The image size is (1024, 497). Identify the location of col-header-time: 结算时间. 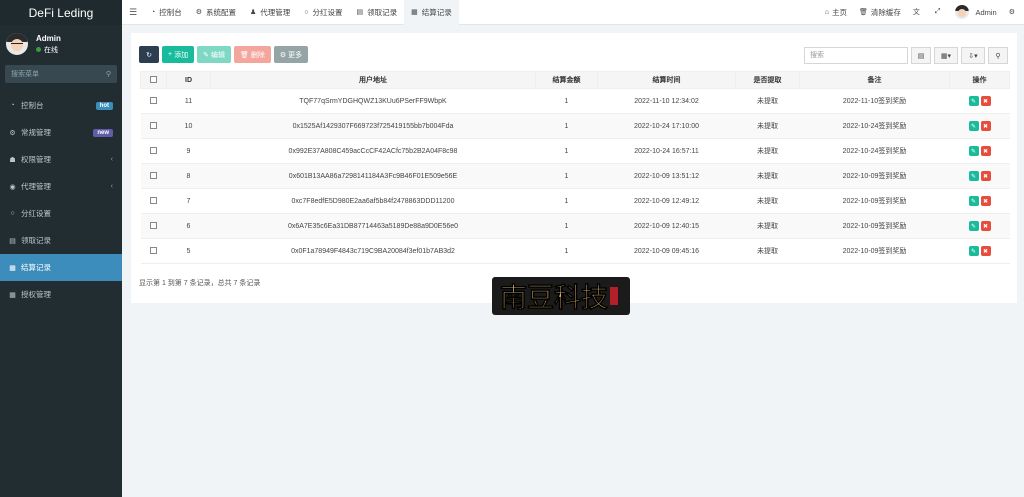
(666, 80).